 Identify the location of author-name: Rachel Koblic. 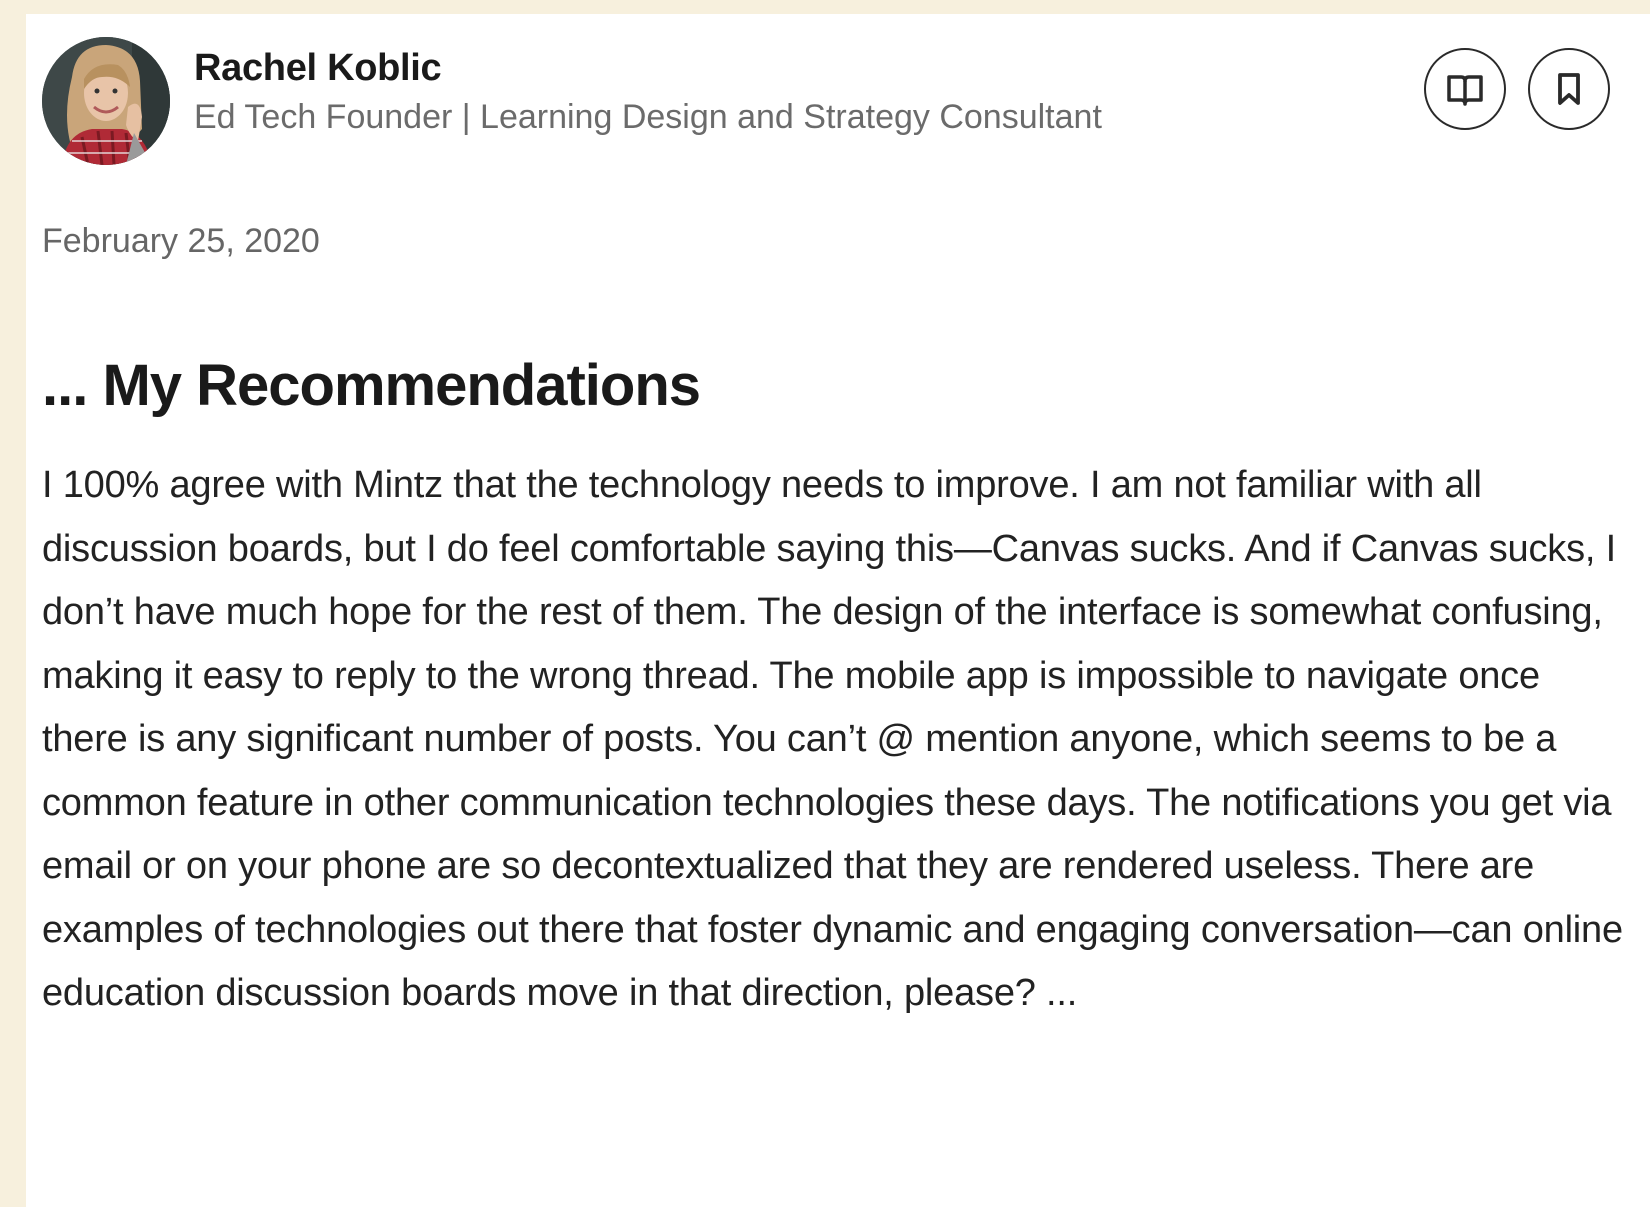
(809, 68).